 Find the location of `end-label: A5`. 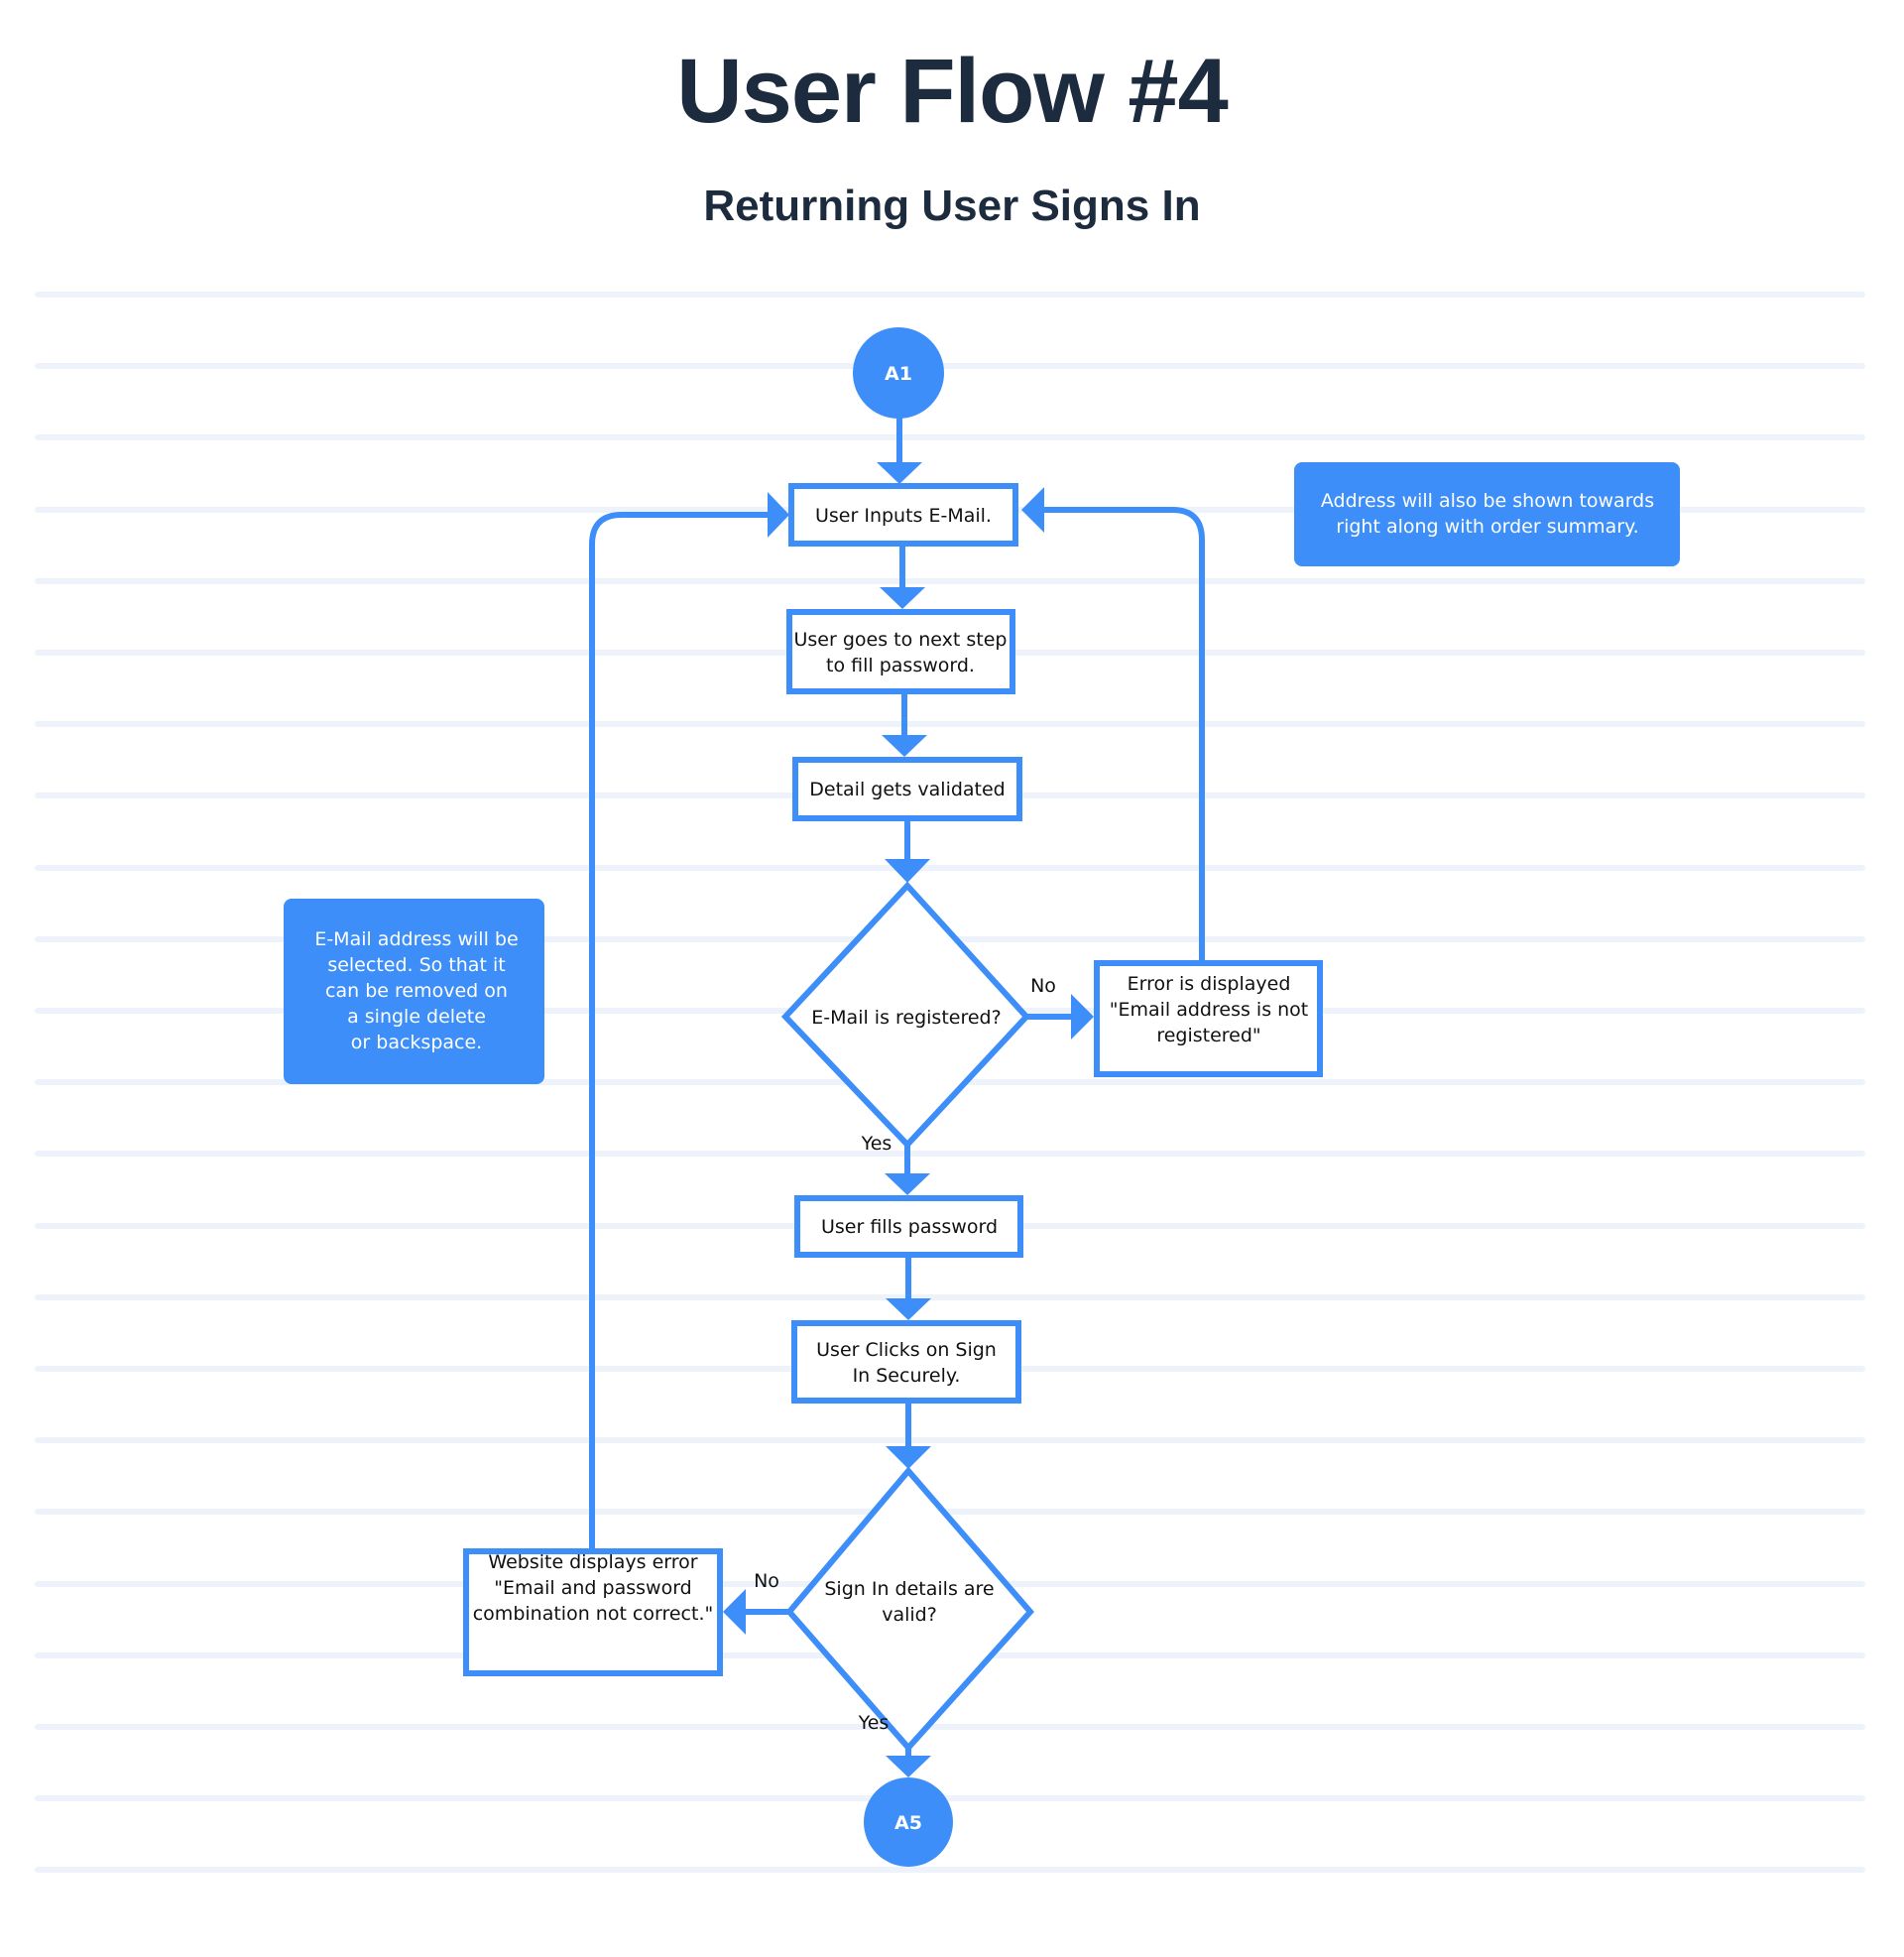

end-label: A5 is located at coordinates (908, 1823).